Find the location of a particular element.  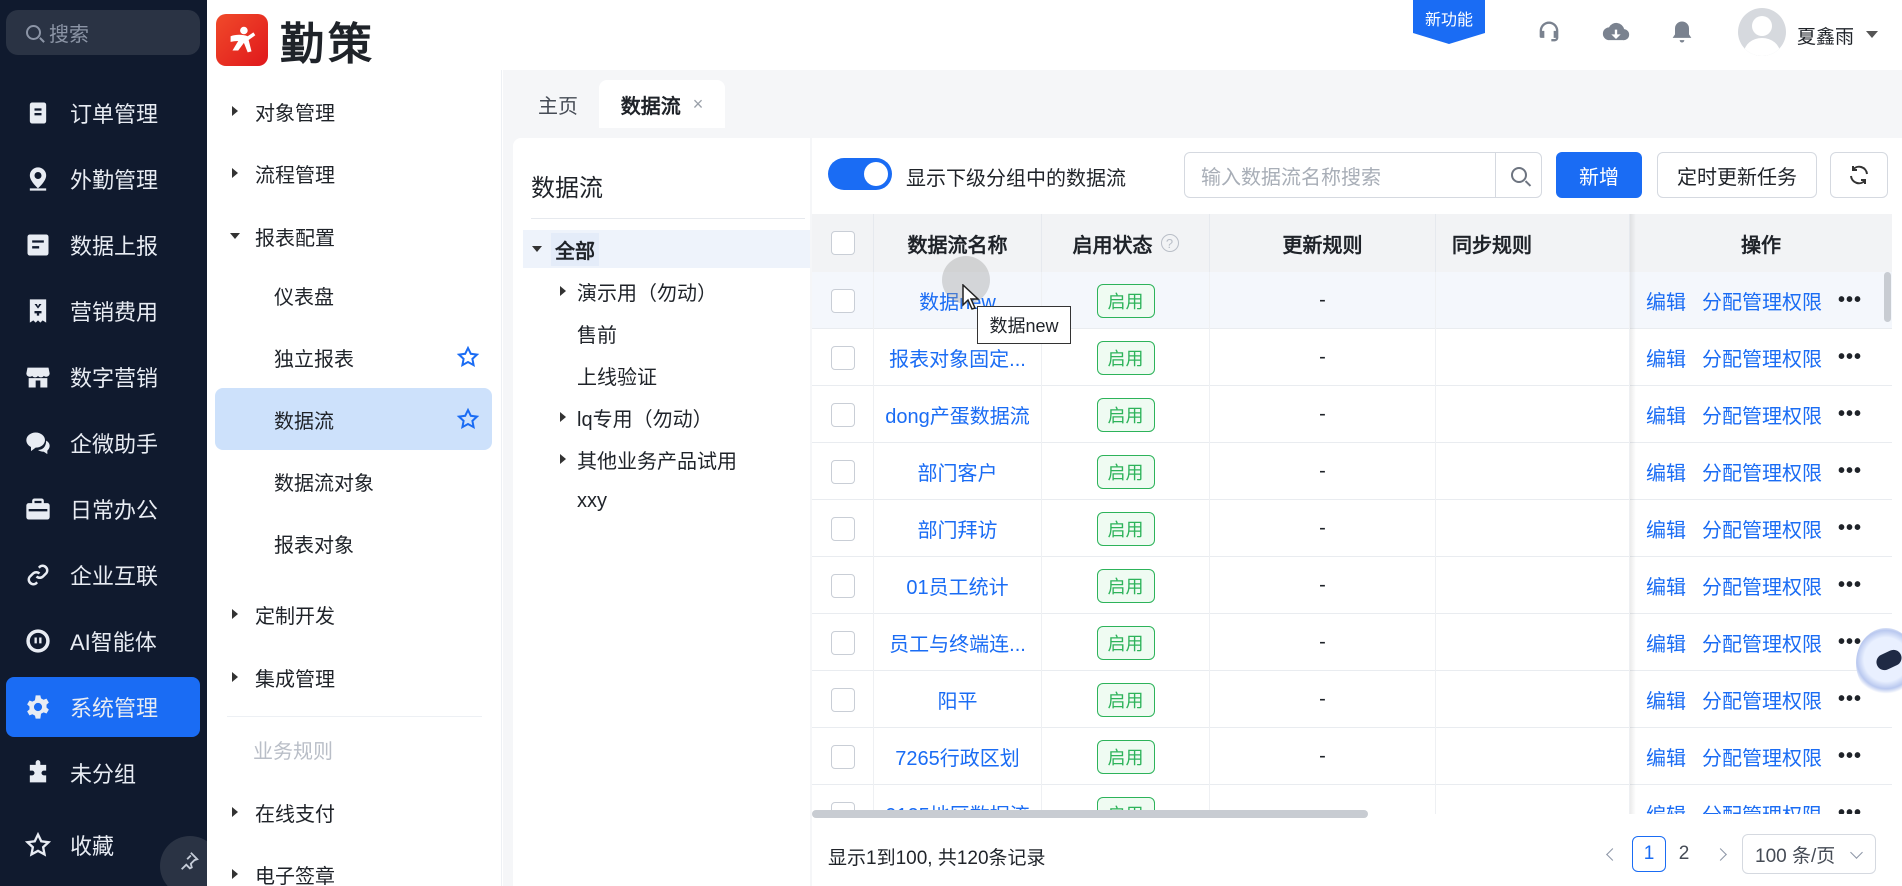

table-row: 01员工统计 启用 - 编辑 分配管理权限 ••• is located at coordinates (1352, 585).